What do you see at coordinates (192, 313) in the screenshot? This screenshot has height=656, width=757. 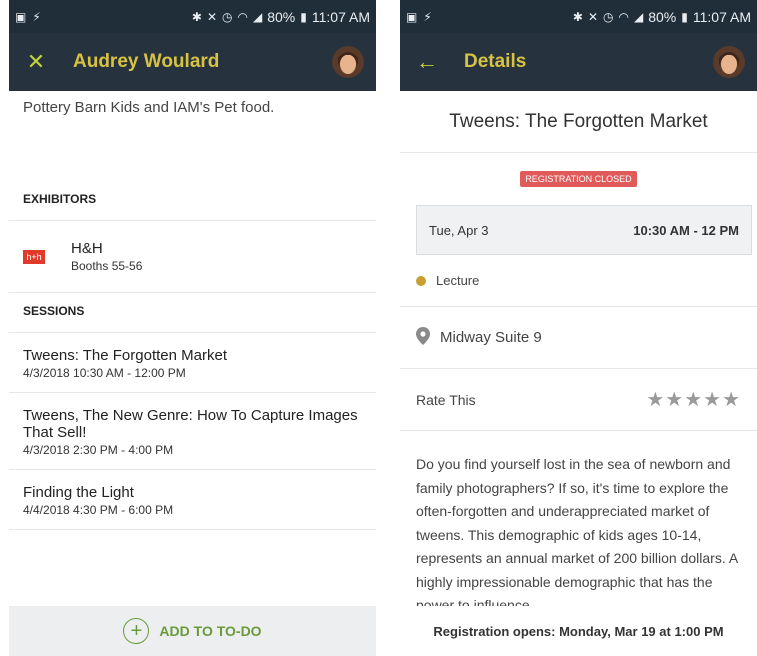 I see `sessions-heading: SESSIONS` at bounding box center [192, 313].